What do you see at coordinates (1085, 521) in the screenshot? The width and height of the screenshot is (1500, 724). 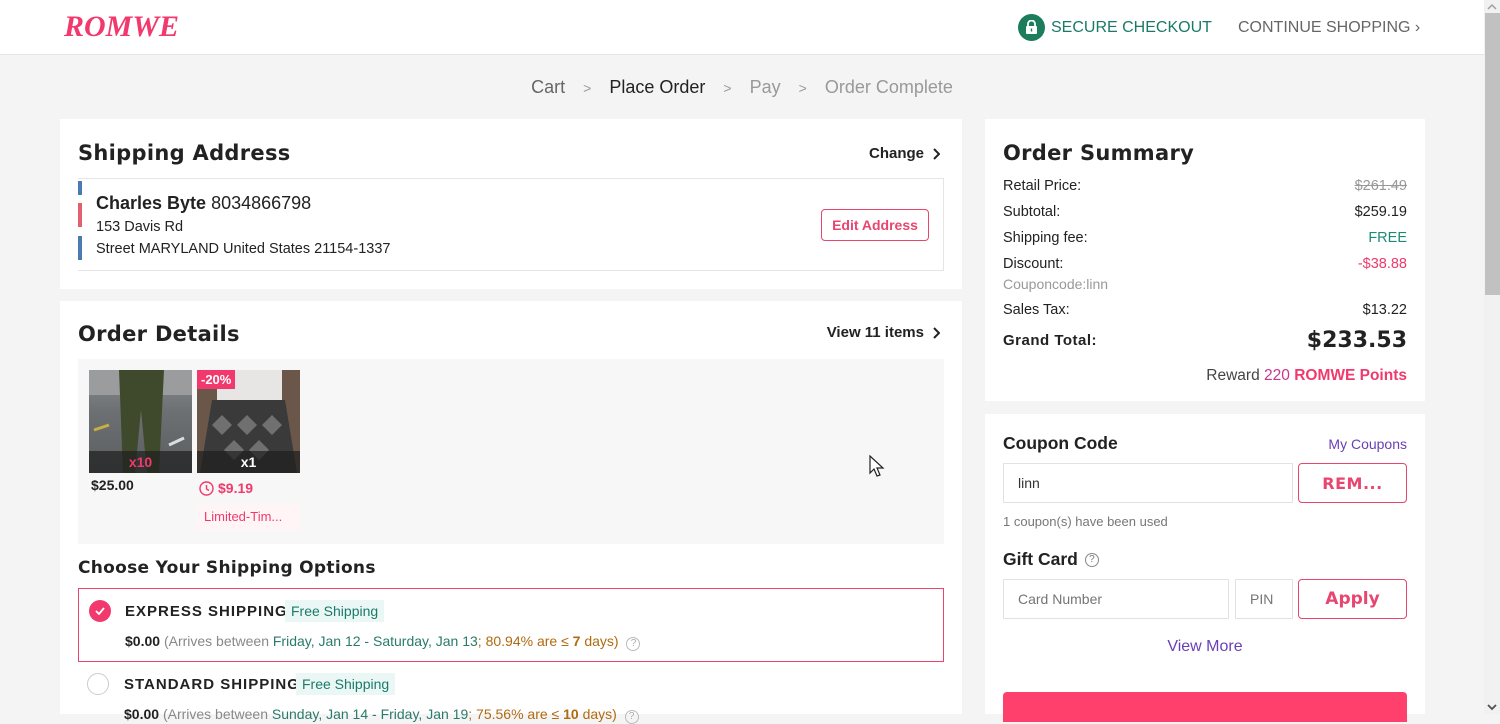 I see `coupon-used-note: 1 coupon(s) have been used` at bounding box center [1085, 521].